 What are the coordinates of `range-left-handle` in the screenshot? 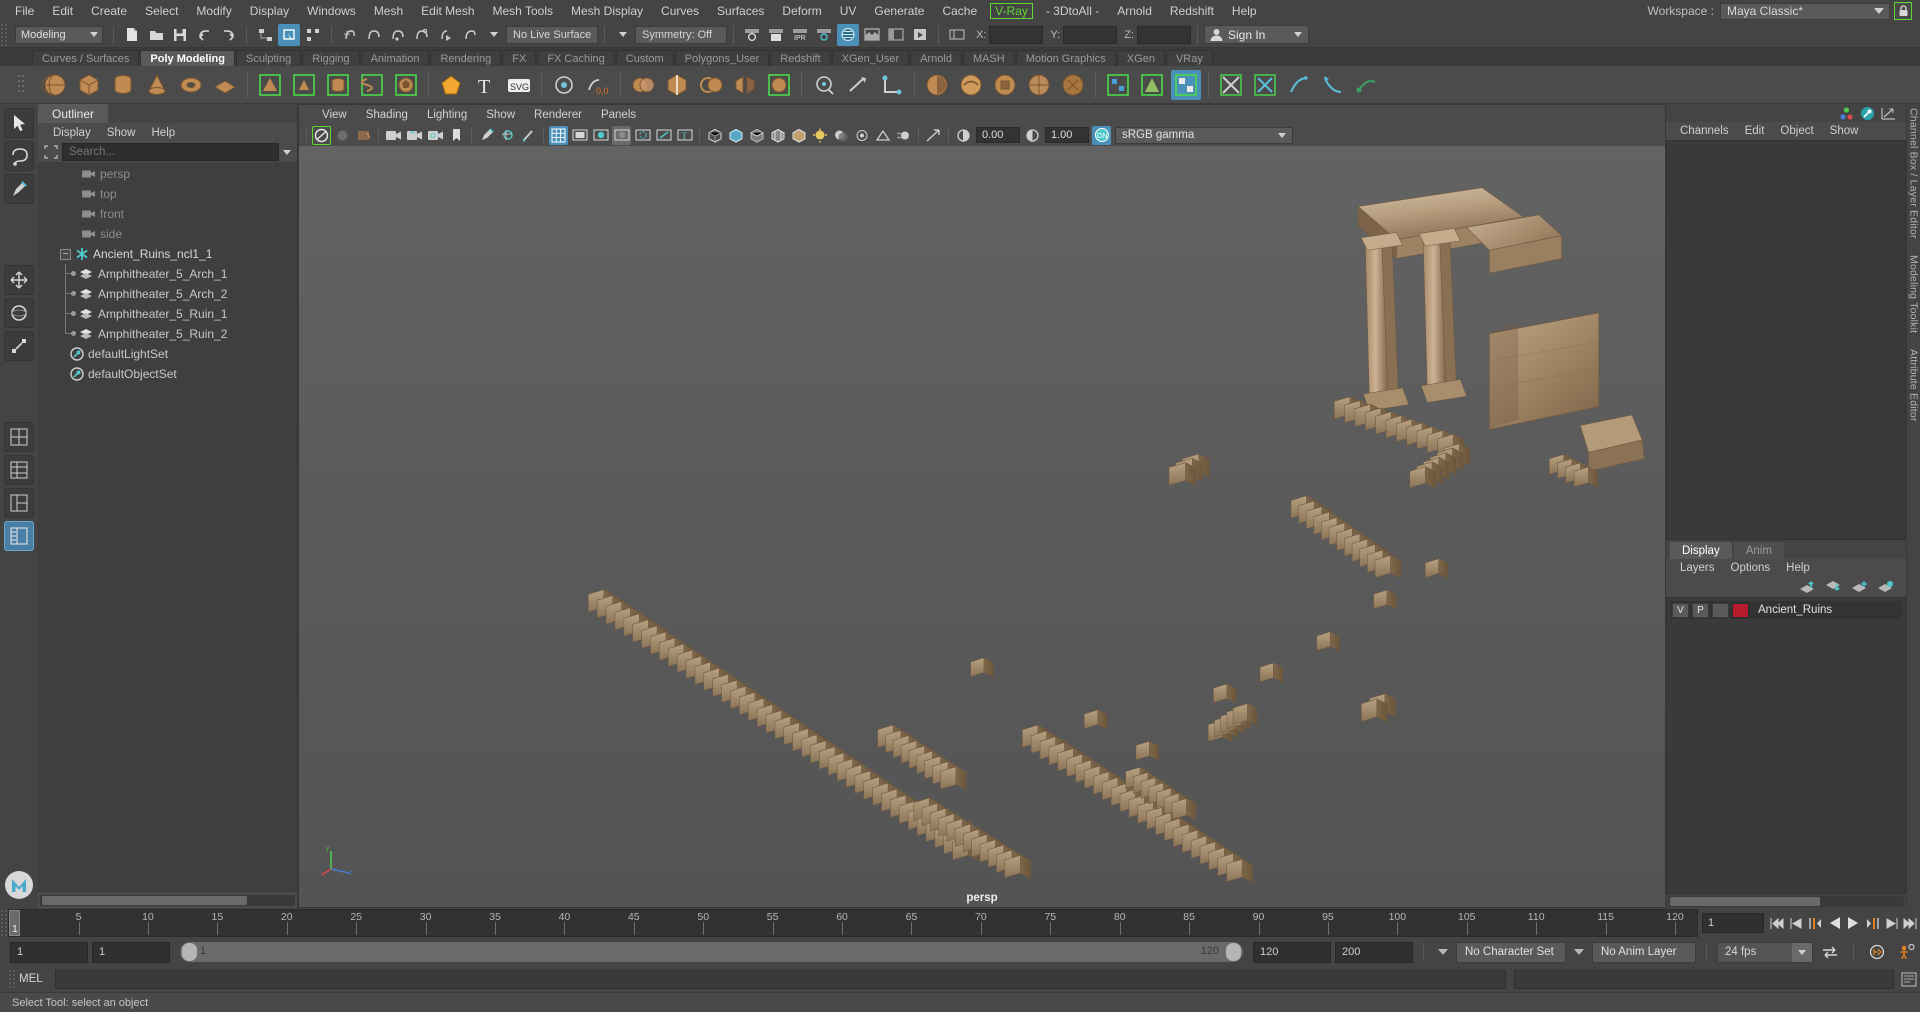 It's located at (189, 952).